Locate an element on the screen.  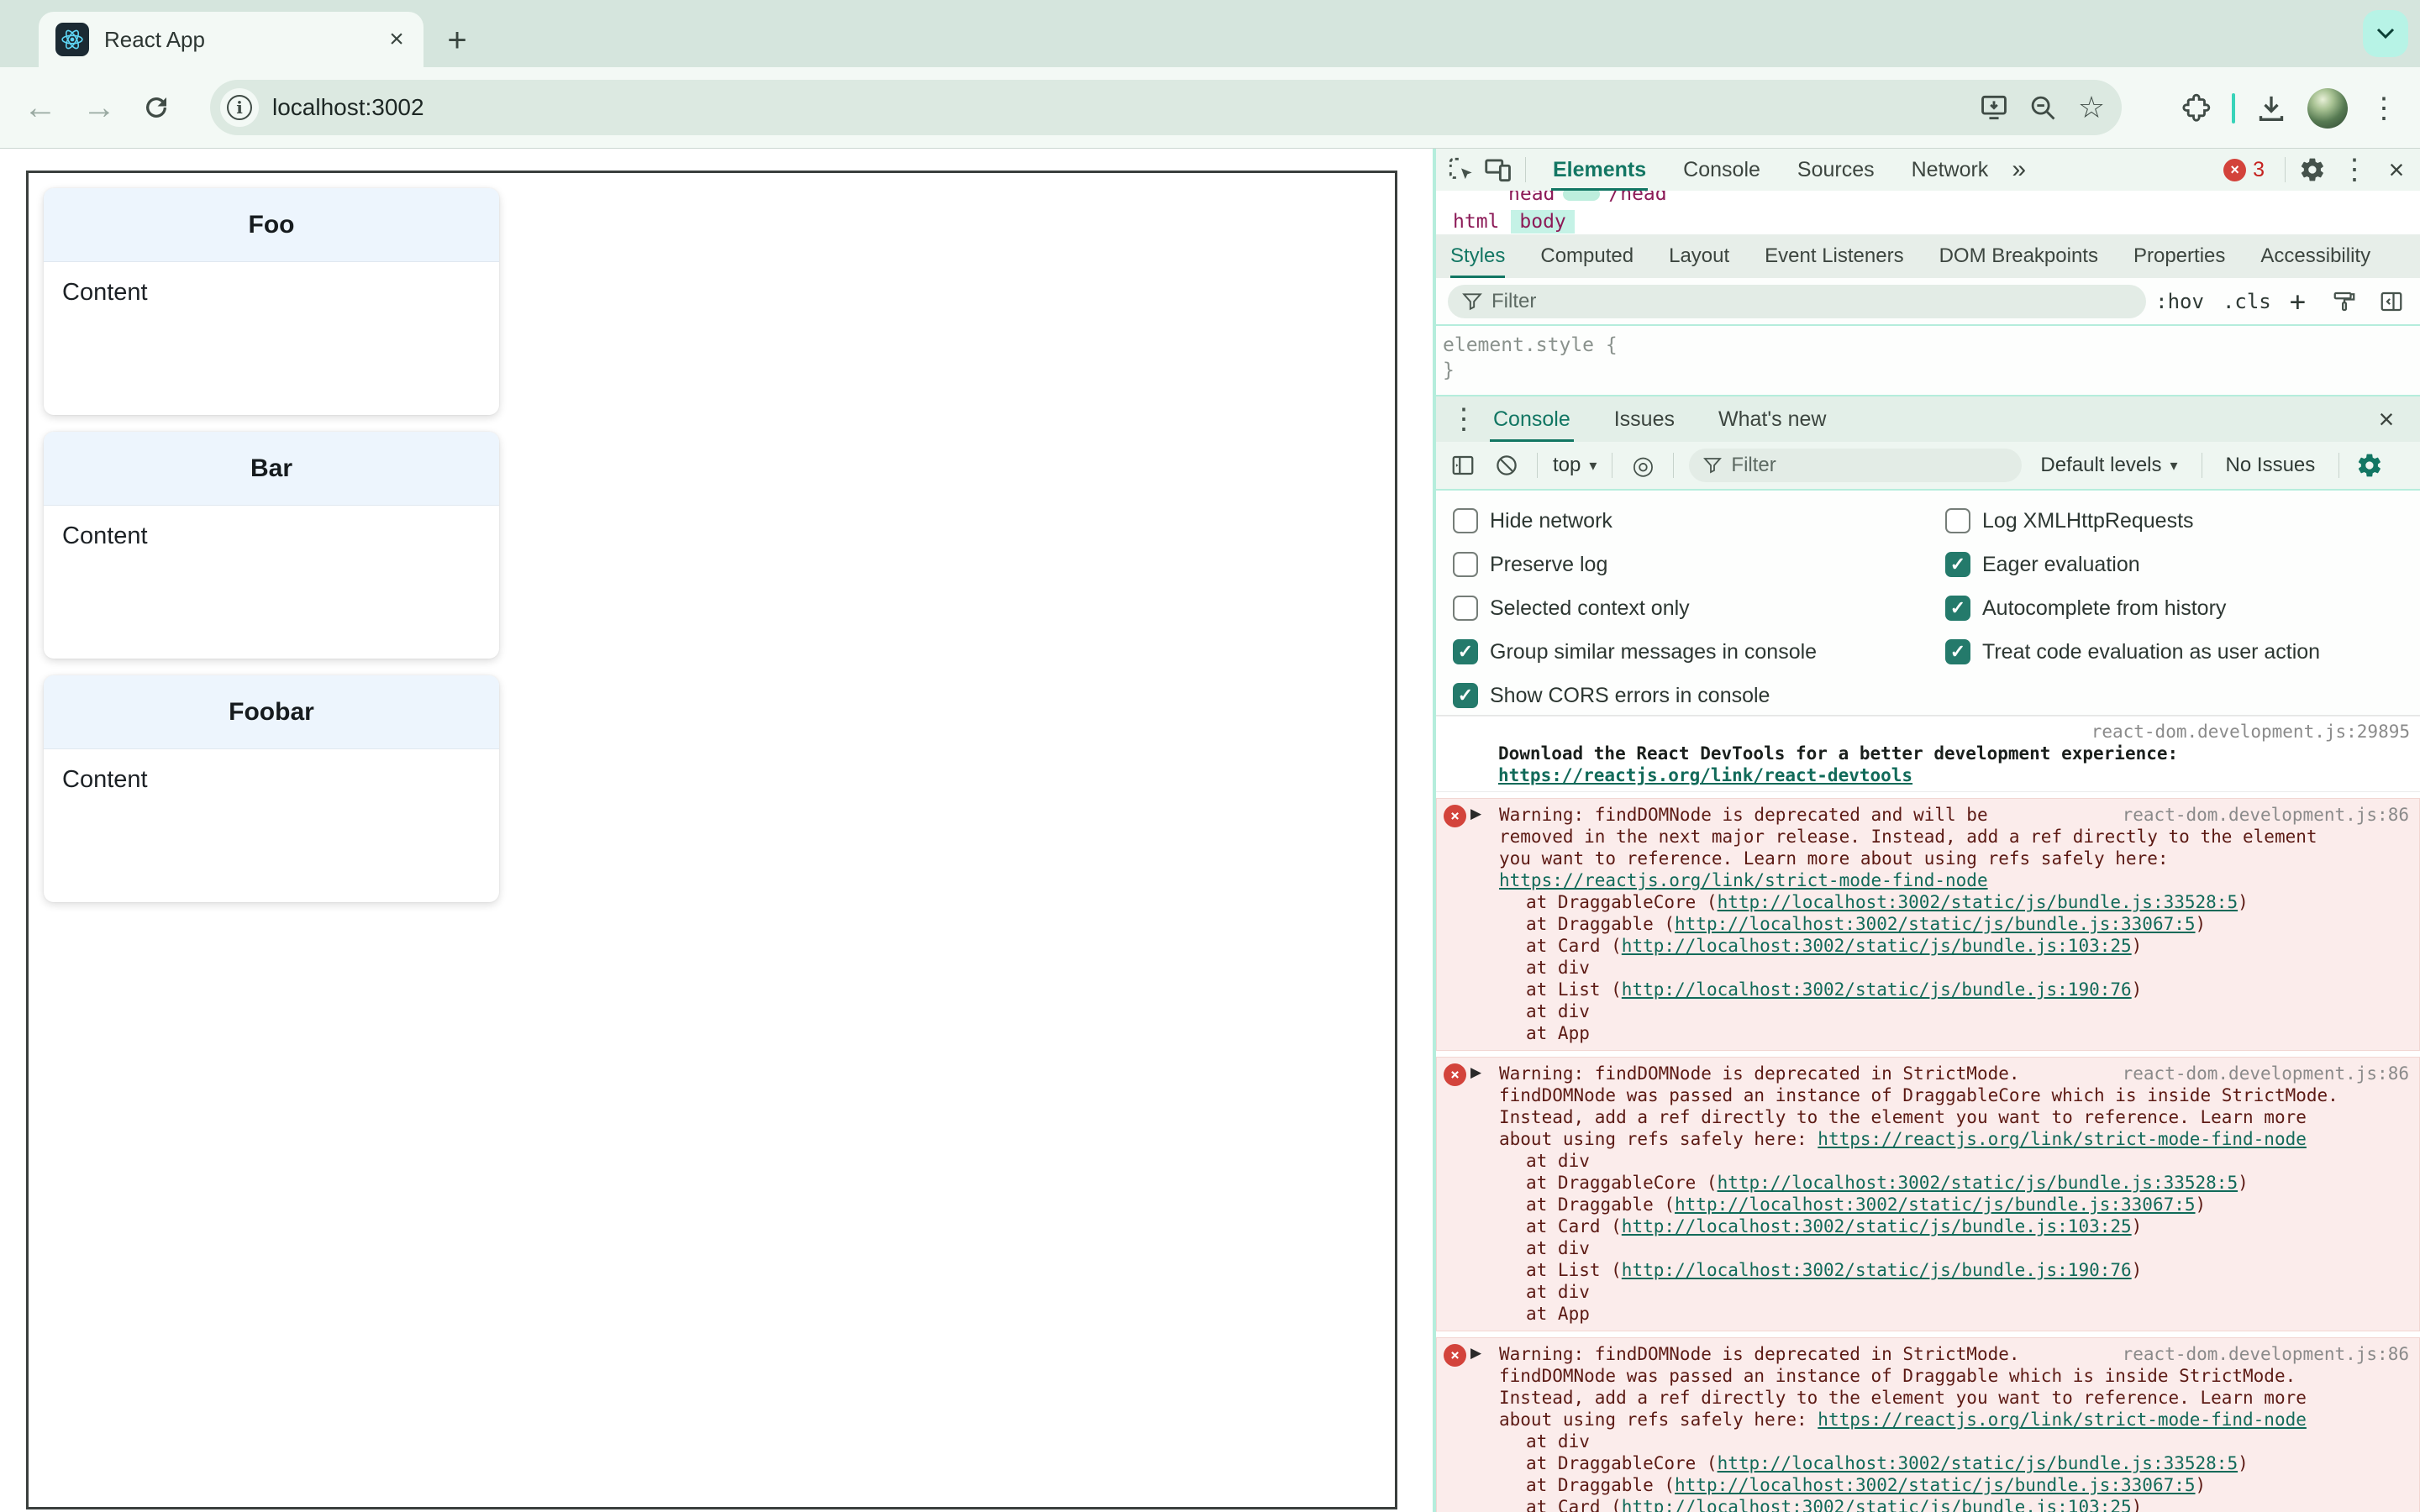
drawer-tab-issues: Issues is located at coordinates (1645, 419).